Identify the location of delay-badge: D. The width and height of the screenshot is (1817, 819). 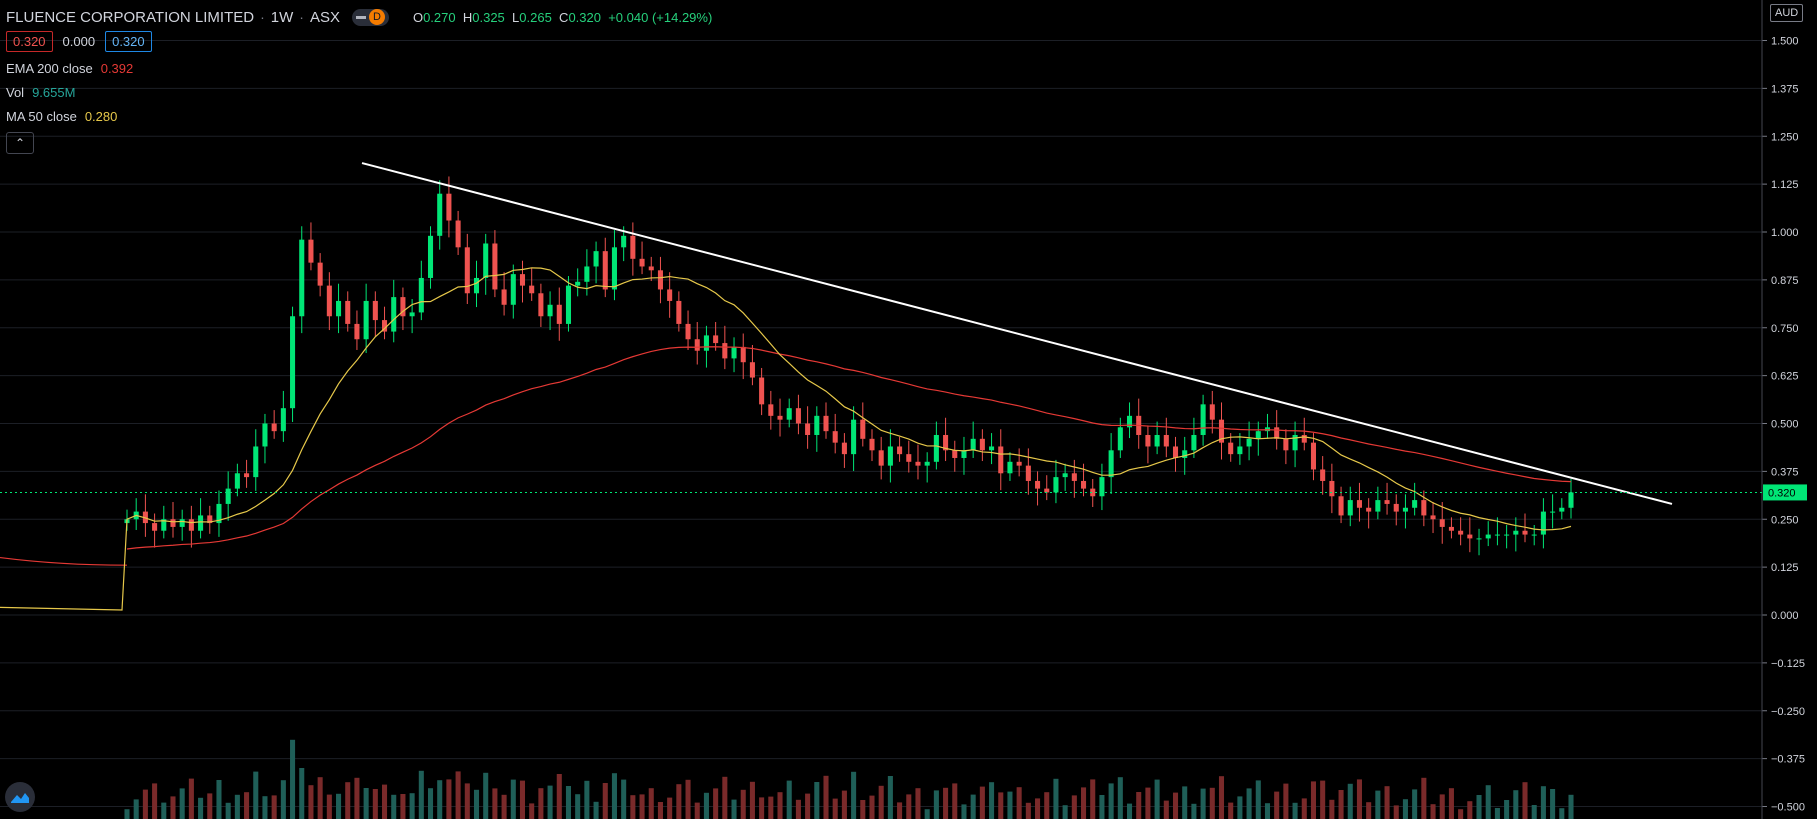
(376, 17).